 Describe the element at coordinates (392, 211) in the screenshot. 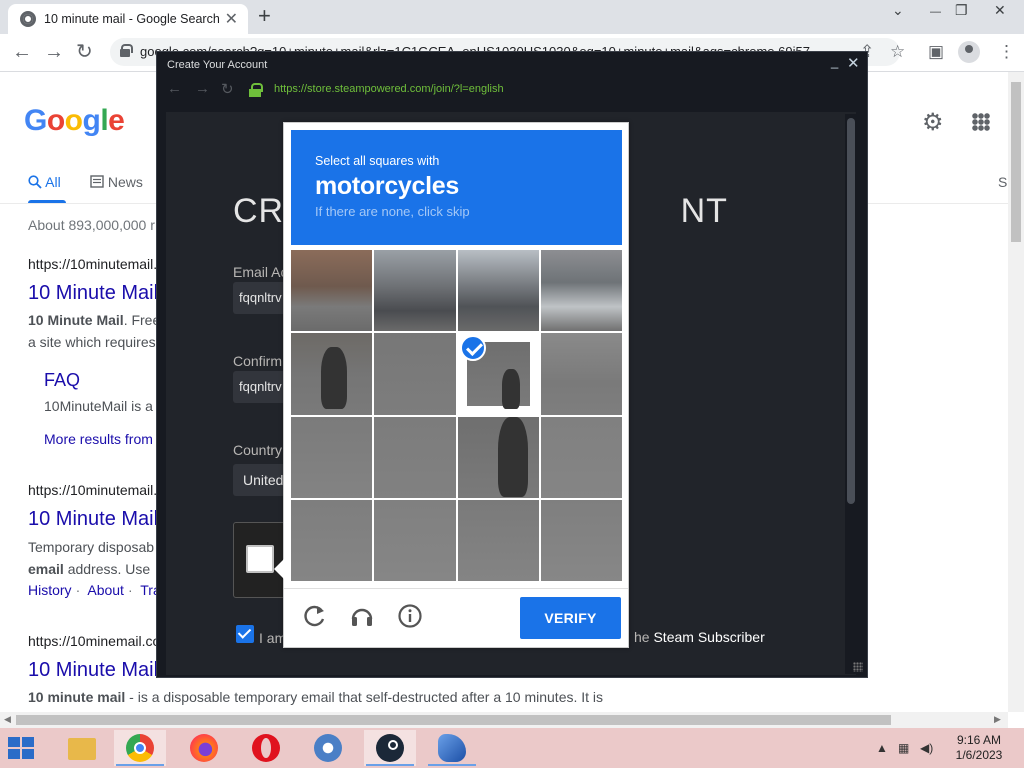

I see `challenge-hint: If there are none, click skip` at that location.